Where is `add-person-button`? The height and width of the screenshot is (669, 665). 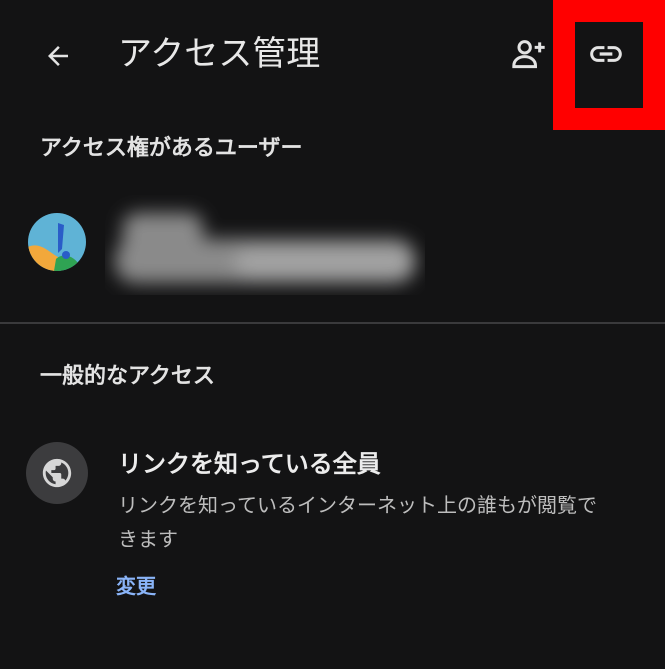
add-person-button is located at coordinates (528, 54).